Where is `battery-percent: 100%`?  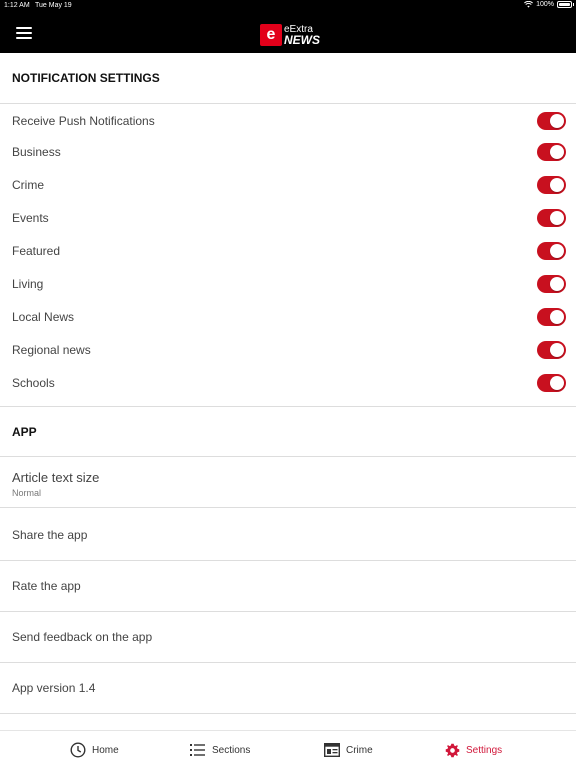 battery-percent: 100% is located at coordinates (545, 4).